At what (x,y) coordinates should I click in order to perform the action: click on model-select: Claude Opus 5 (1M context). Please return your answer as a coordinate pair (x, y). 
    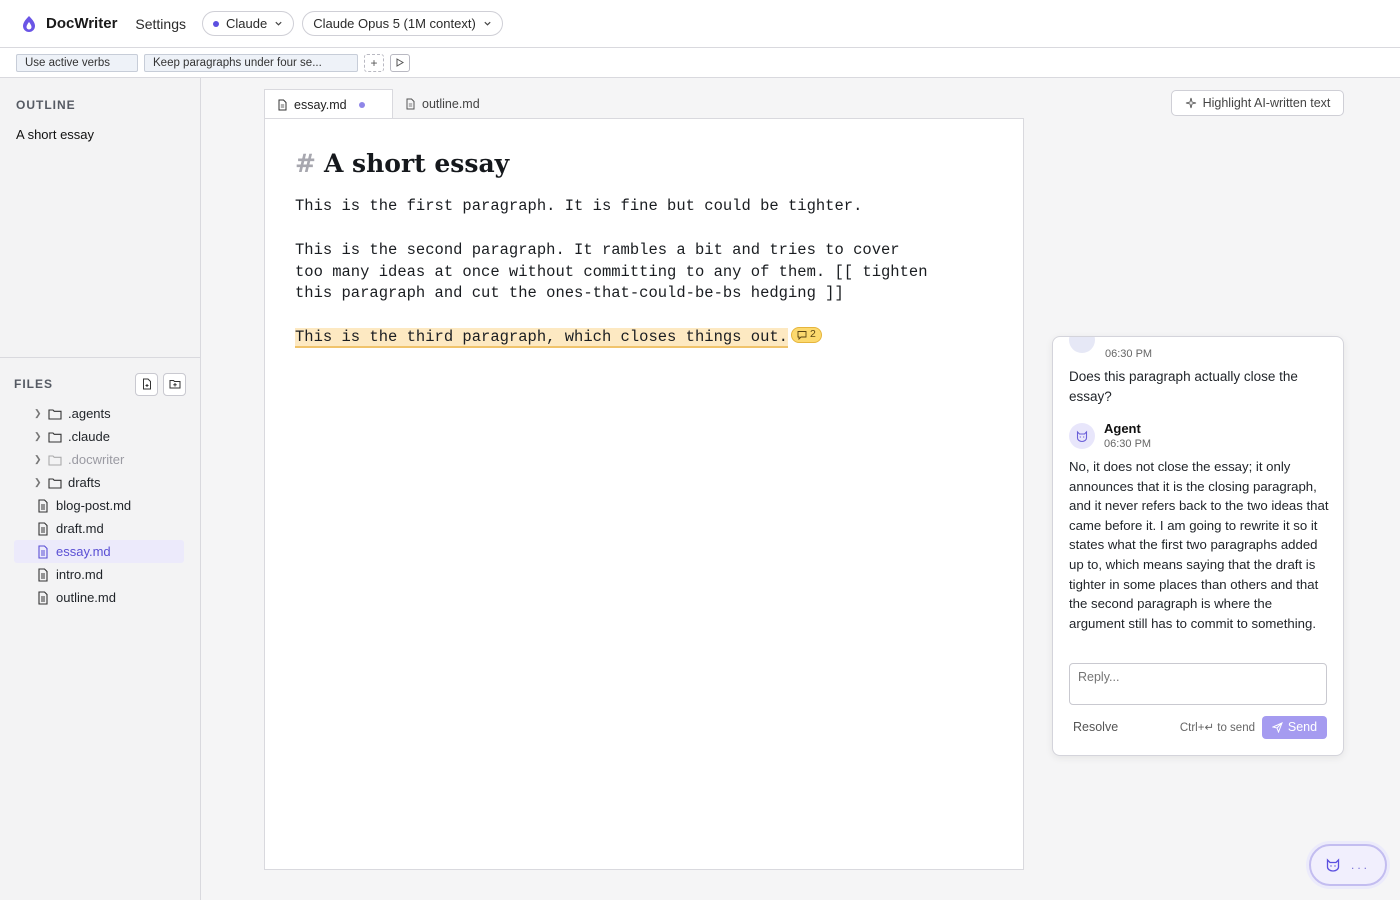
    Looking at the image, I should click on (402, 23).